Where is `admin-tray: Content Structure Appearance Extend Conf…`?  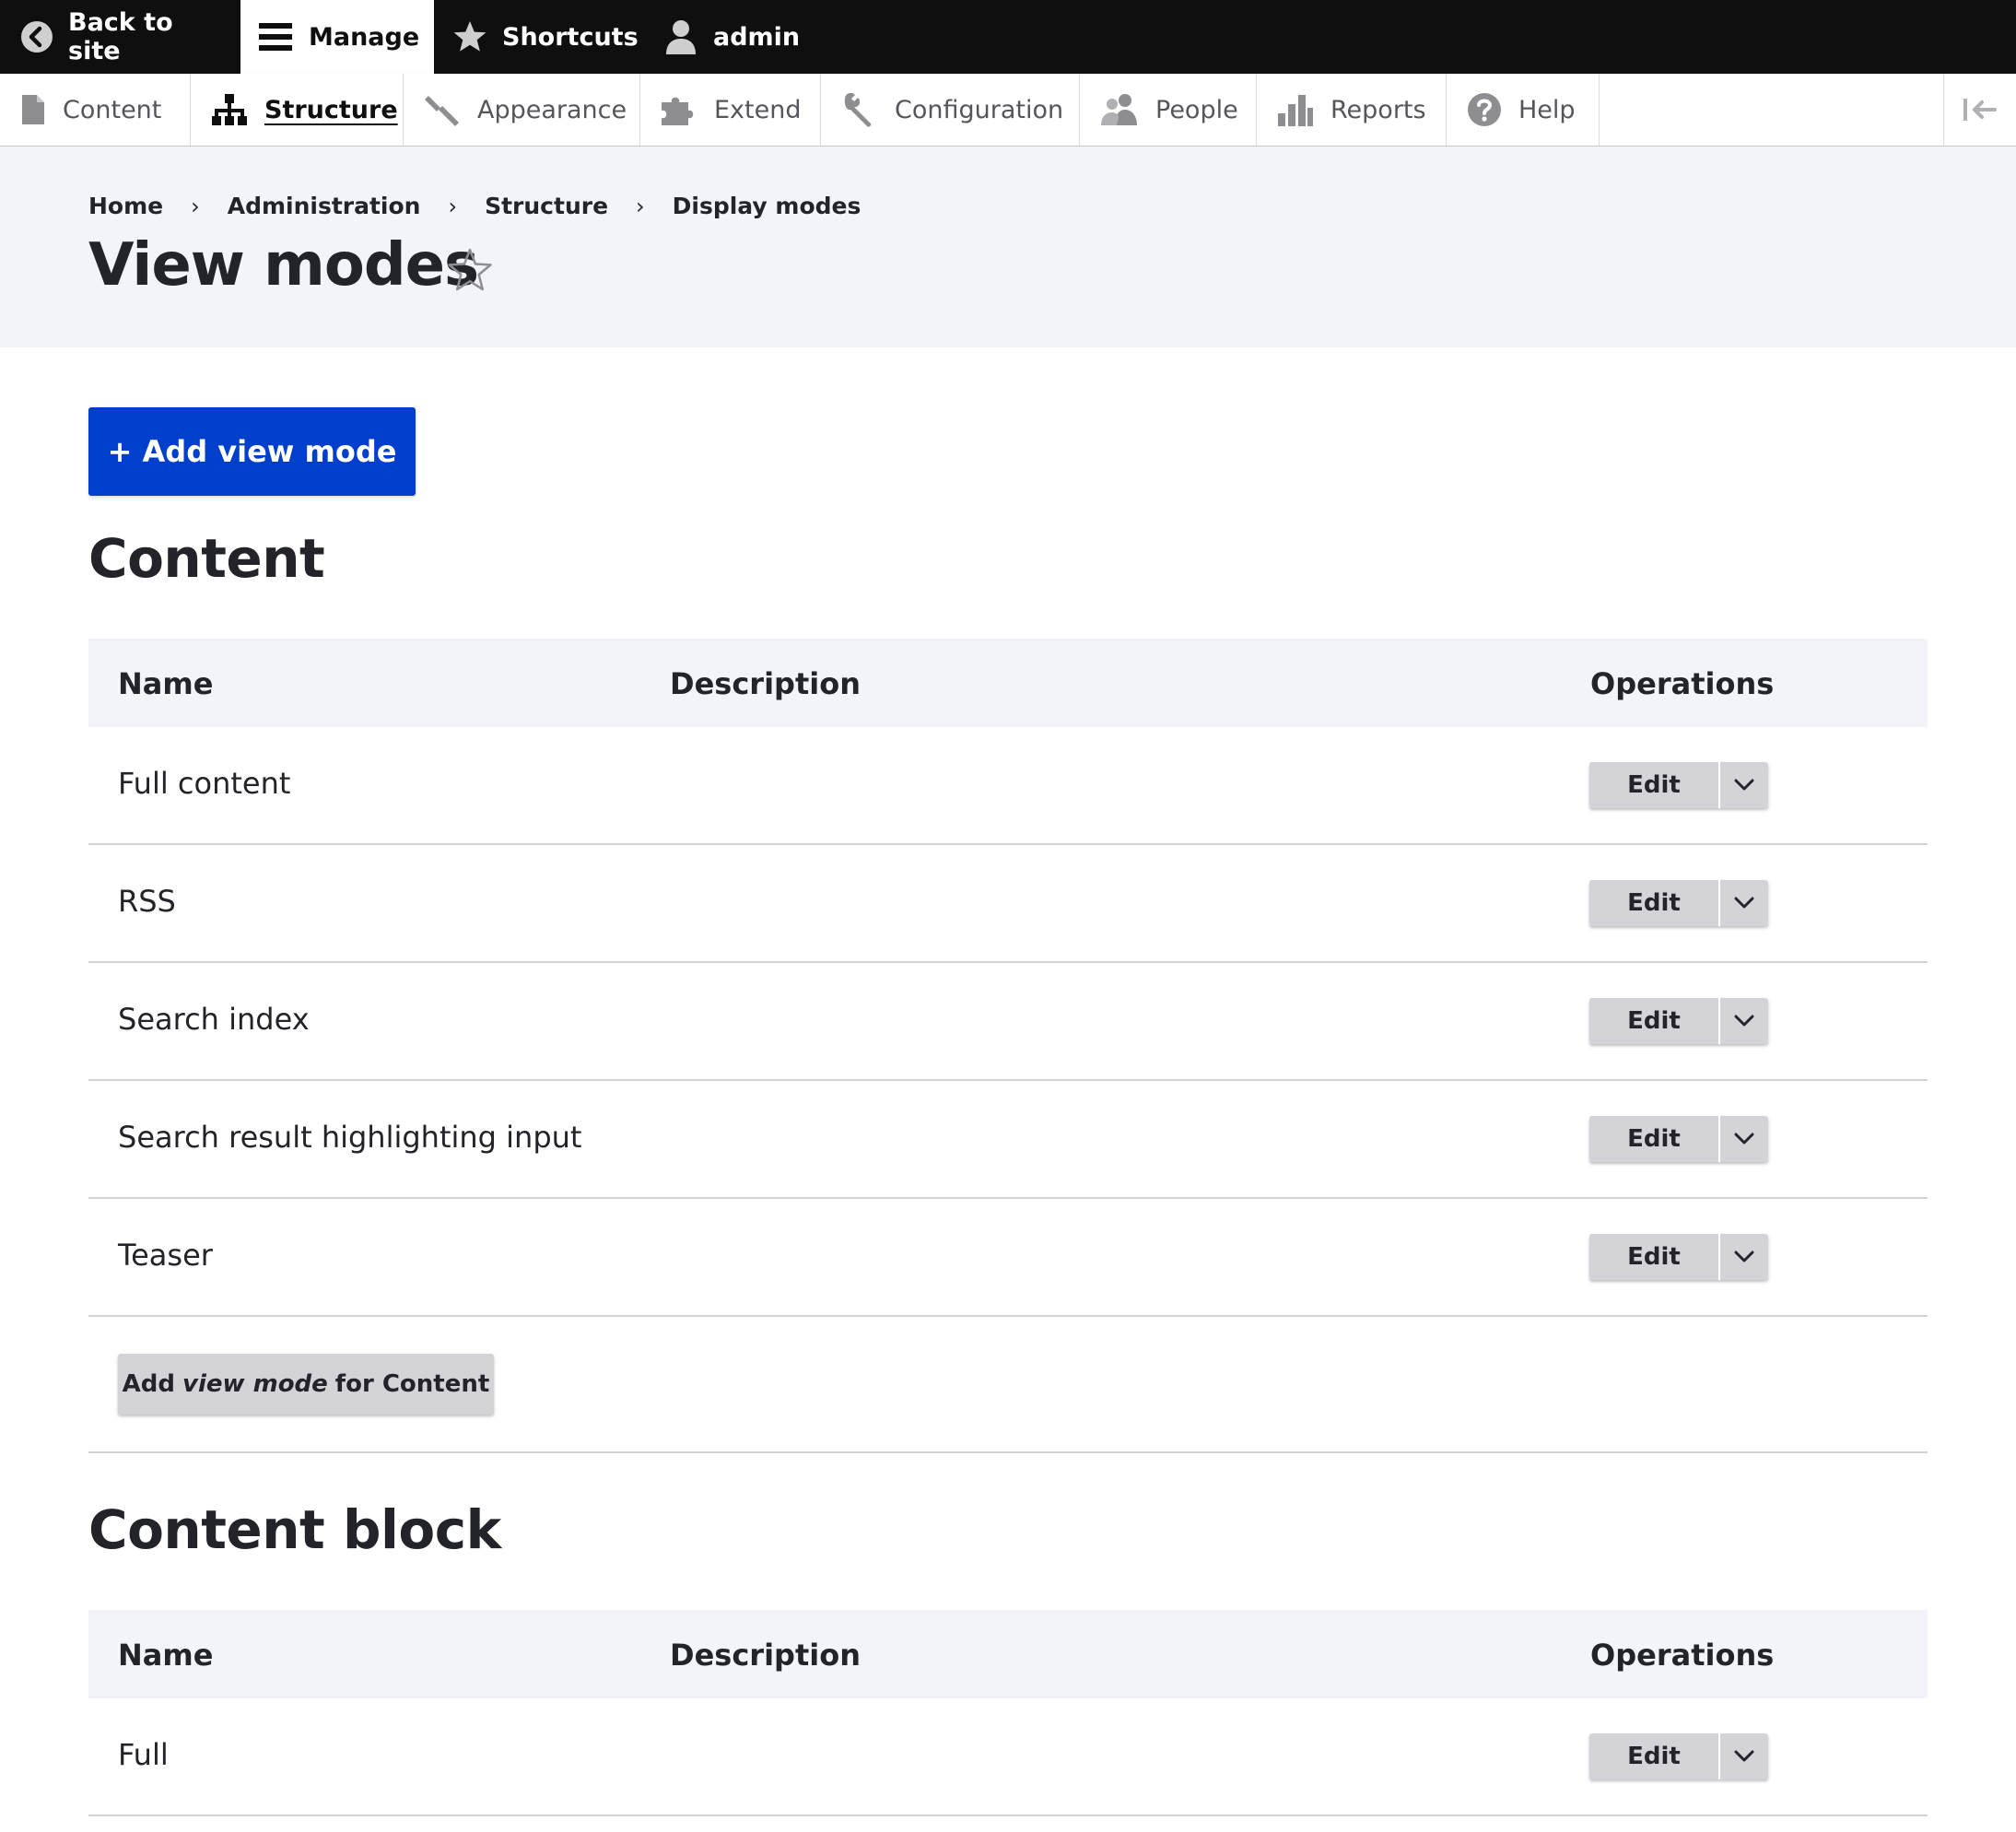
admin-tray: Content Structure Appearance Extend Conf… is located at coordinates (1008, 110).